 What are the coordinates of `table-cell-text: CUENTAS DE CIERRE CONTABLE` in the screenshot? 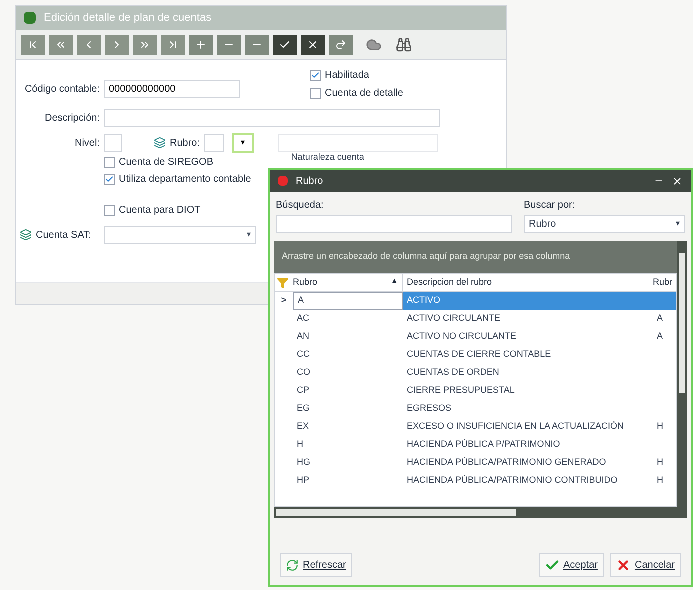 It's located at (479, 355).